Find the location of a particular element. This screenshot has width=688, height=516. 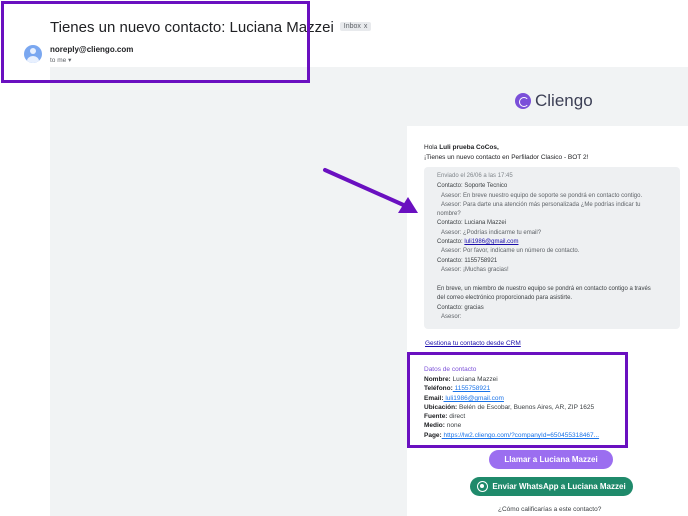

cliengo-logo: Cliengo is located at coordinates (554, 101).